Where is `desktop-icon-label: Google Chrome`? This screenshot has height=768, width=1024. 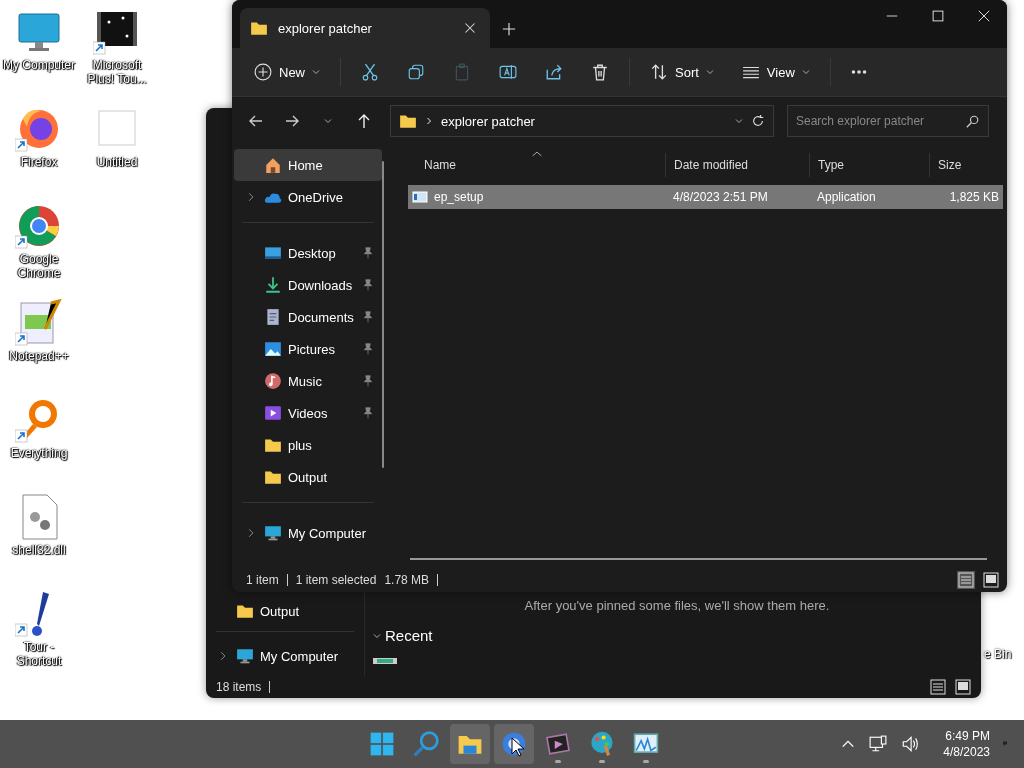 desktop-icon-label: Google Chrome is located at coordinates (39, 266).